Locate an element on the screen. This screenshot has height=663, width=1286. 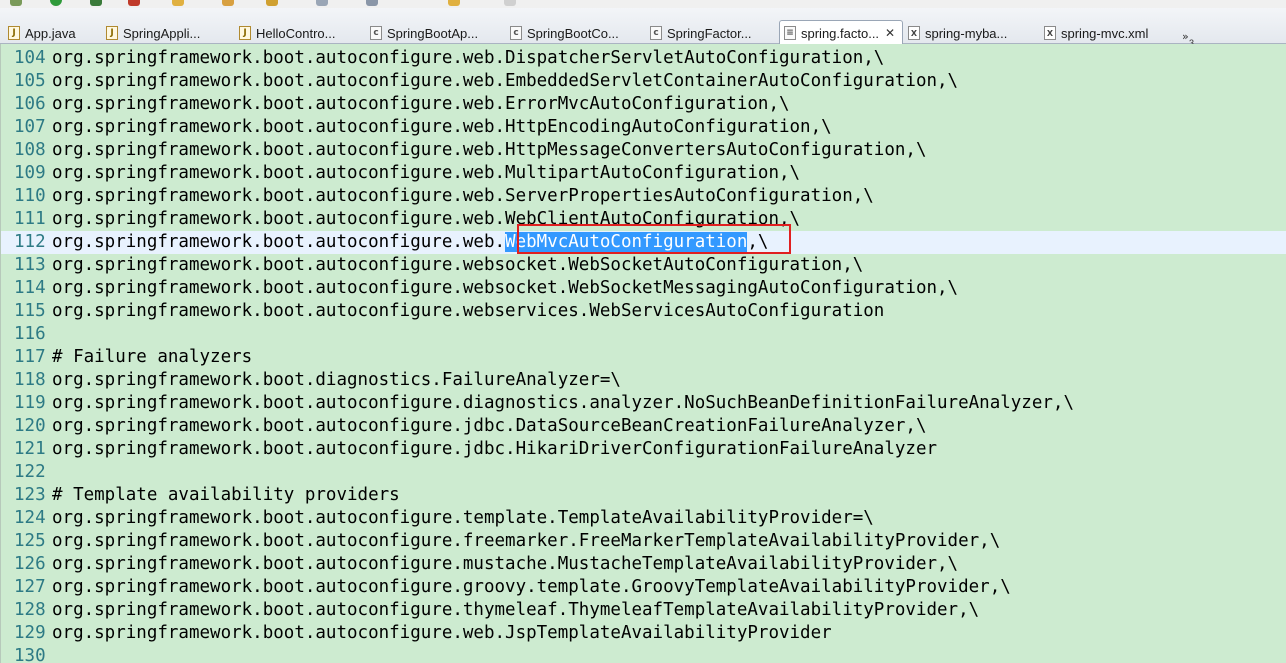
line-number: 126 is located at coordinates (30, 564).